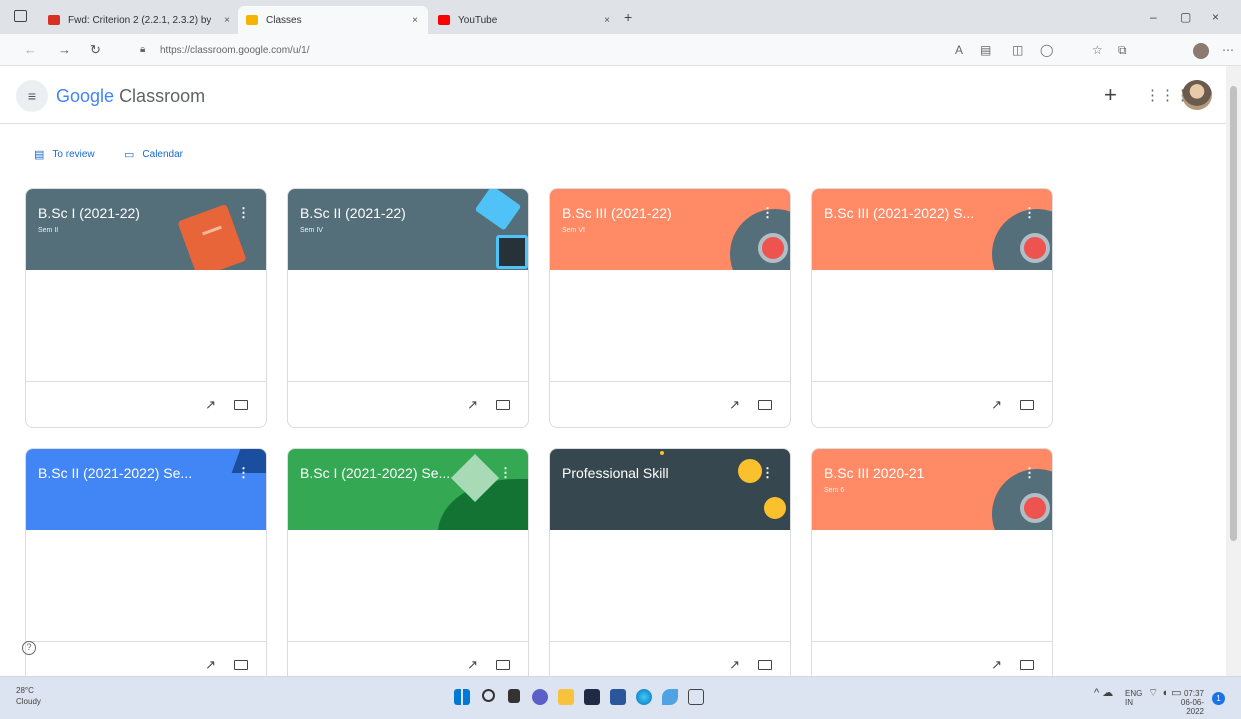 The height and width of the screenshot is (719, 1241). Describe the element at coordinates (775, 508) in the screenshot. I see `coin-illustration-icon` at that location.